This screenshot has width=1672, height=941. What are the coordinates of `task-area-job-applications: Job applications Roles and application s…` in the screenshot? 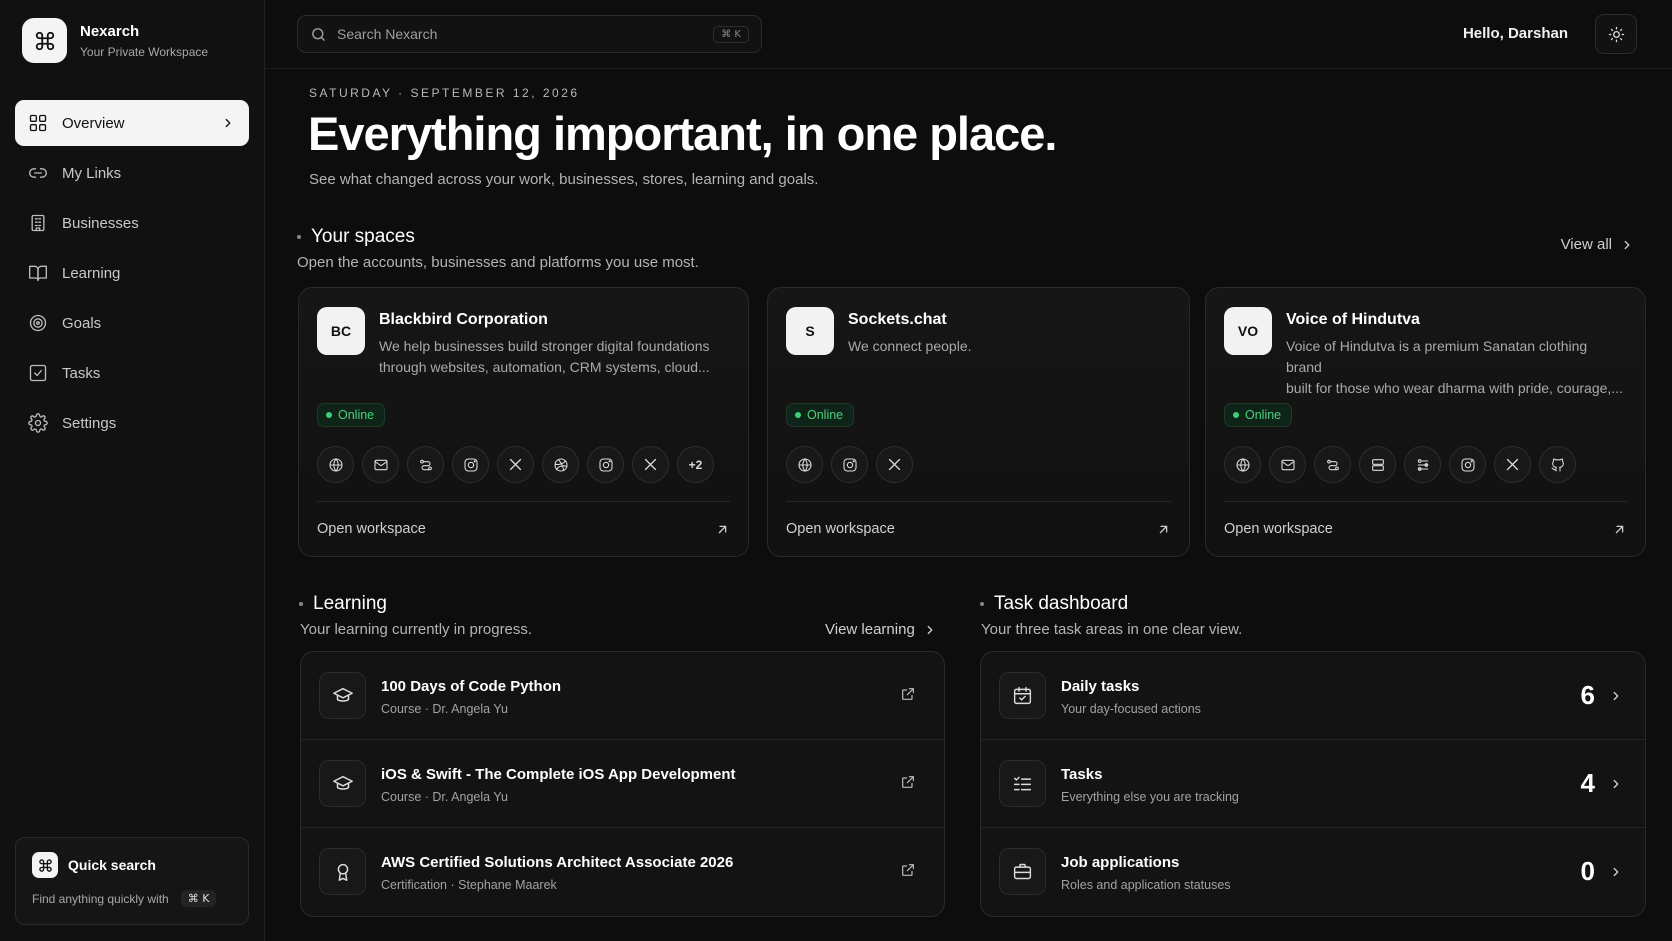 It's located at (1313, 872).